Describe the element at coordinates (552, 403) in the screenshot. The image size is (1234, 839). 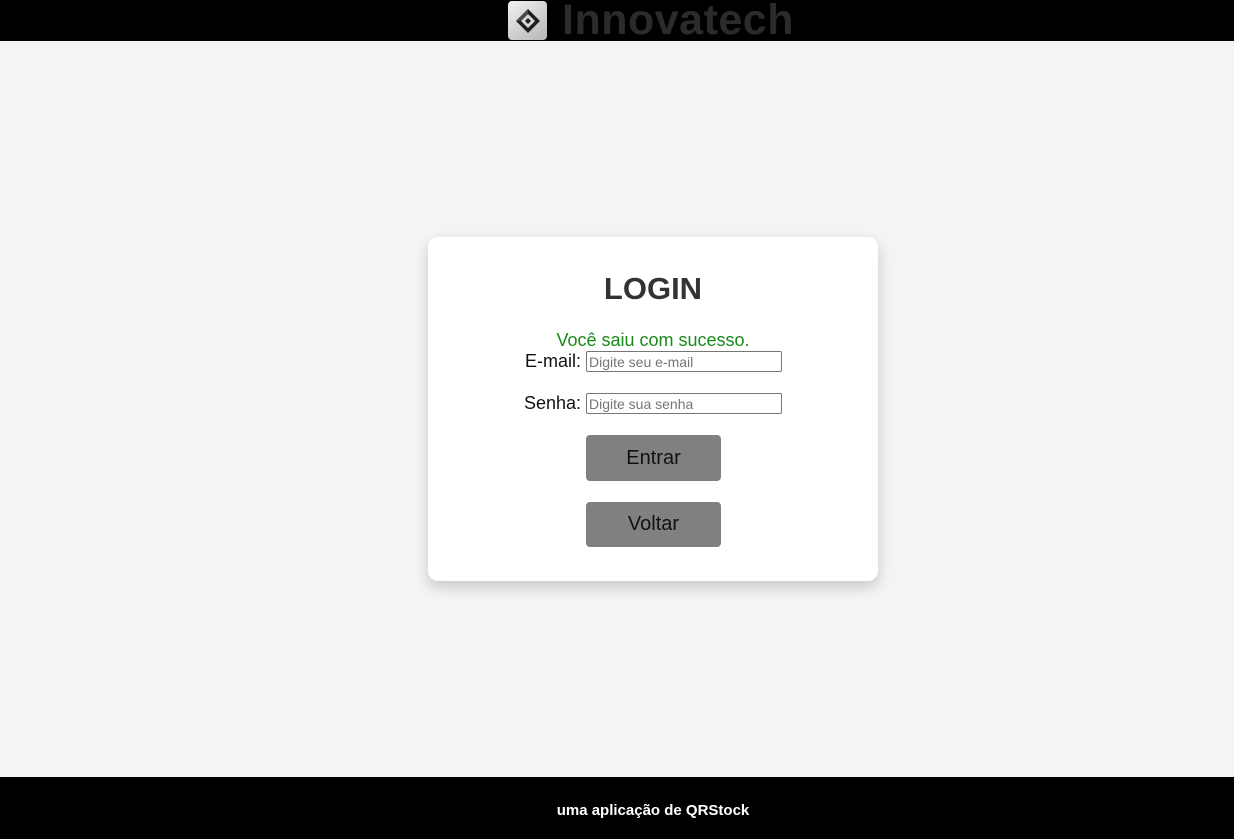
I see `password-label: Senha:` at that location.